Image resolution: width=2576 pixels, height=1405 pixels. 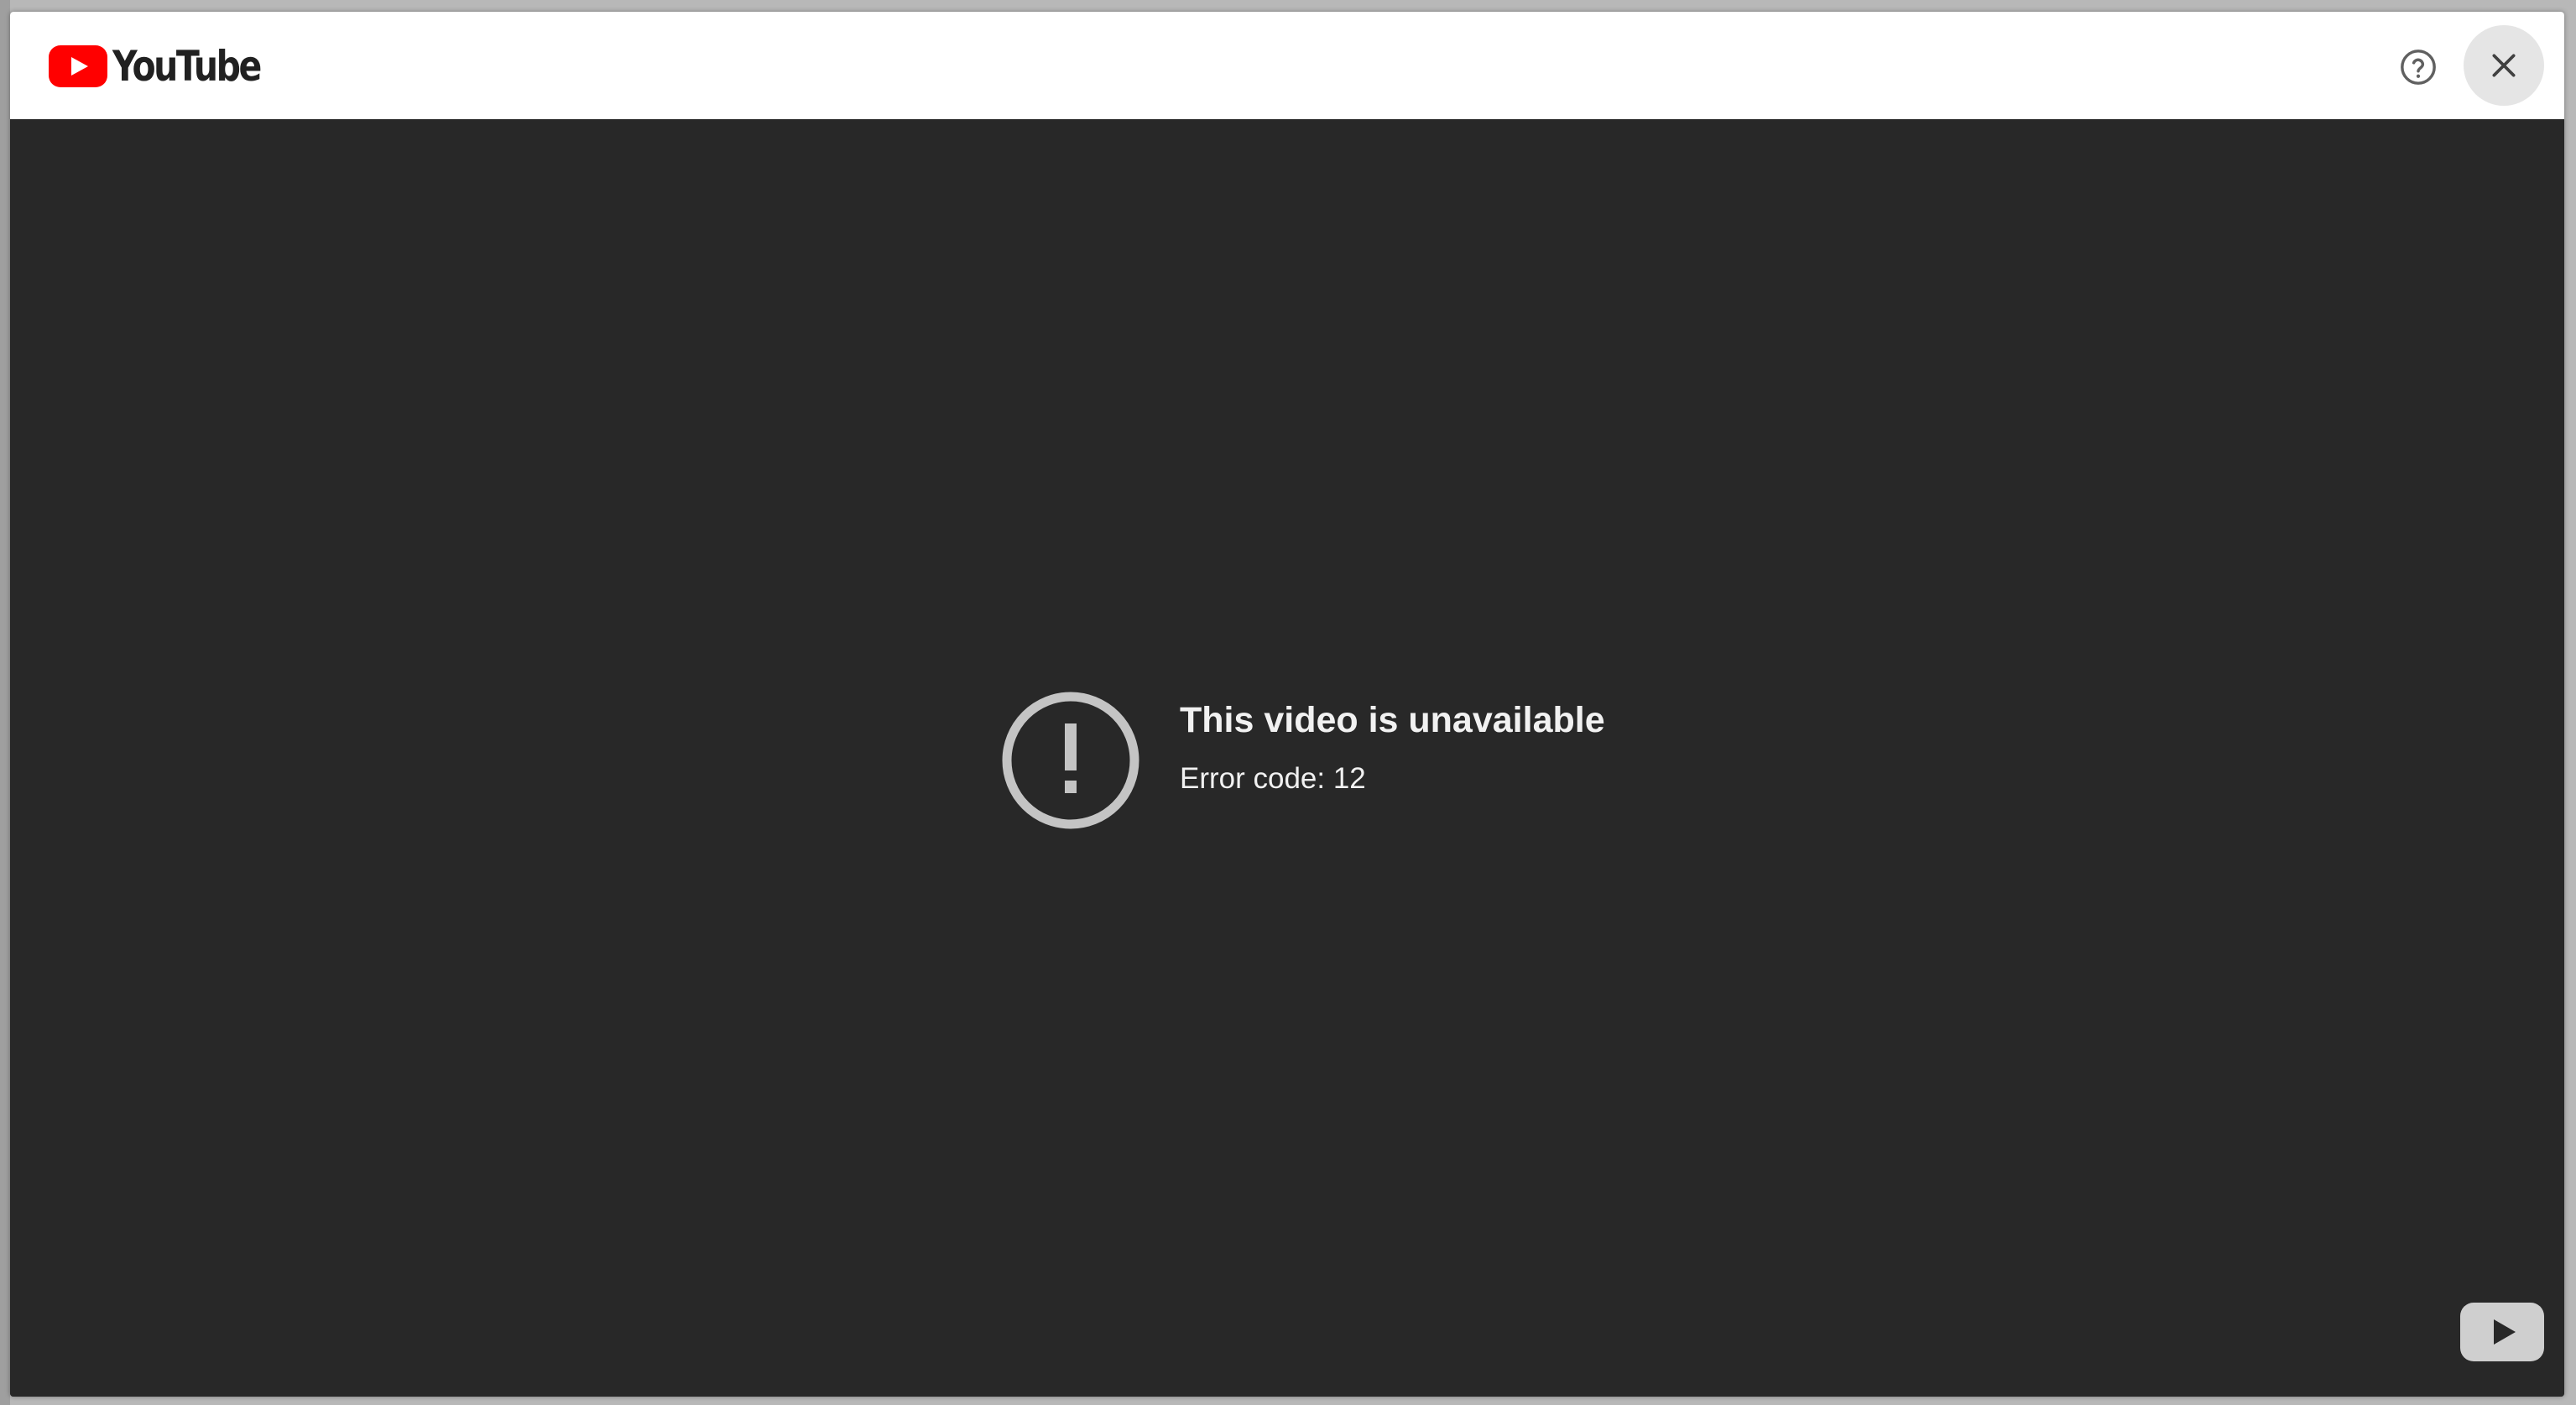 I want to click on close-icon, so click(x=2504, y=65).